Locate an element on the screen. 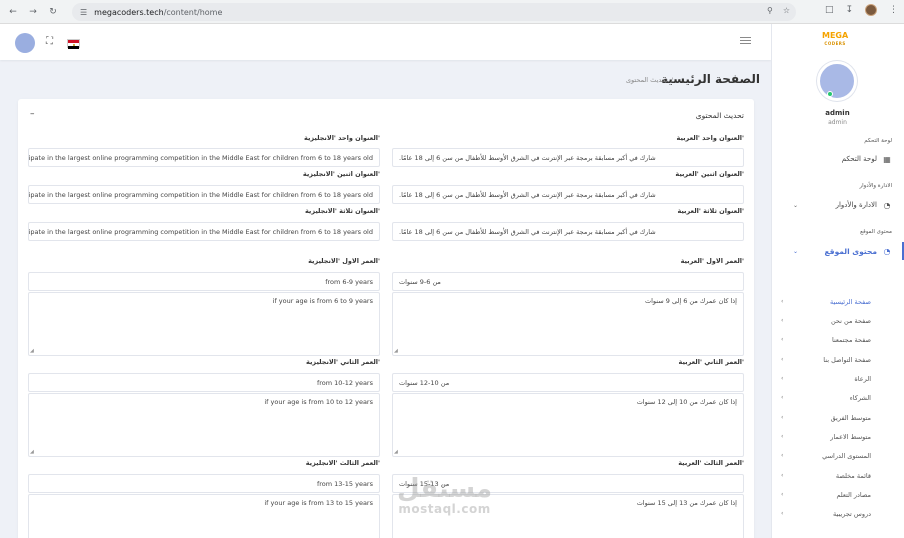 Image resolution: width=904 pixels, height=538 pixels. title2-en-label: العنوان اثنين 'الانجليزية' is located at coordinates (341, 174).